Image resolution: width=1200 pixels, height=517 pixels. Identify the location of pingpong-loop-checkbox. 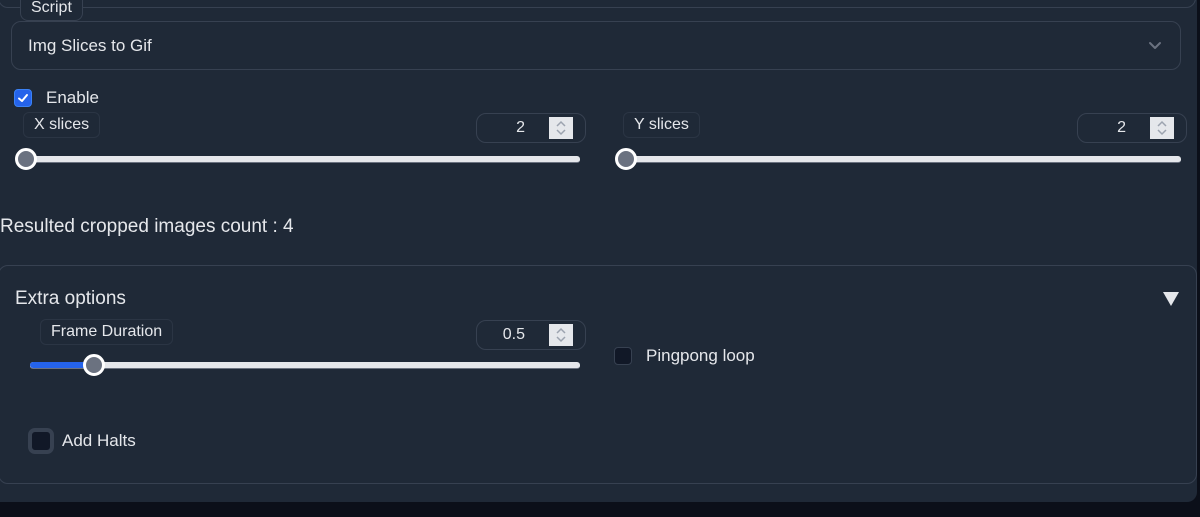
(623, 356).